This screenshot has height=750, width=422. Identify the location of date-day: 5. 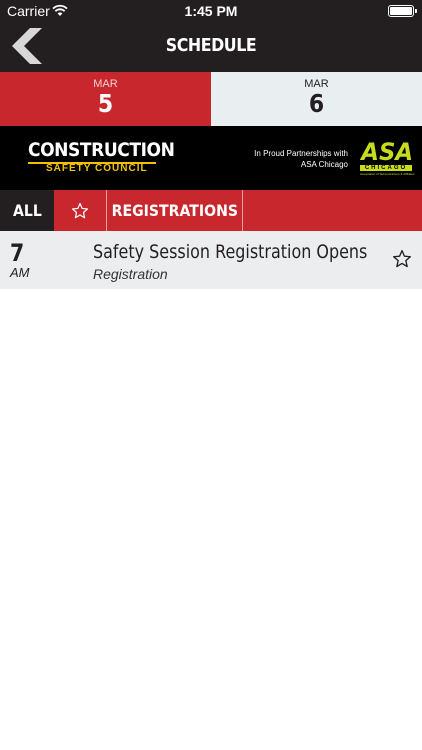
(105, 103).